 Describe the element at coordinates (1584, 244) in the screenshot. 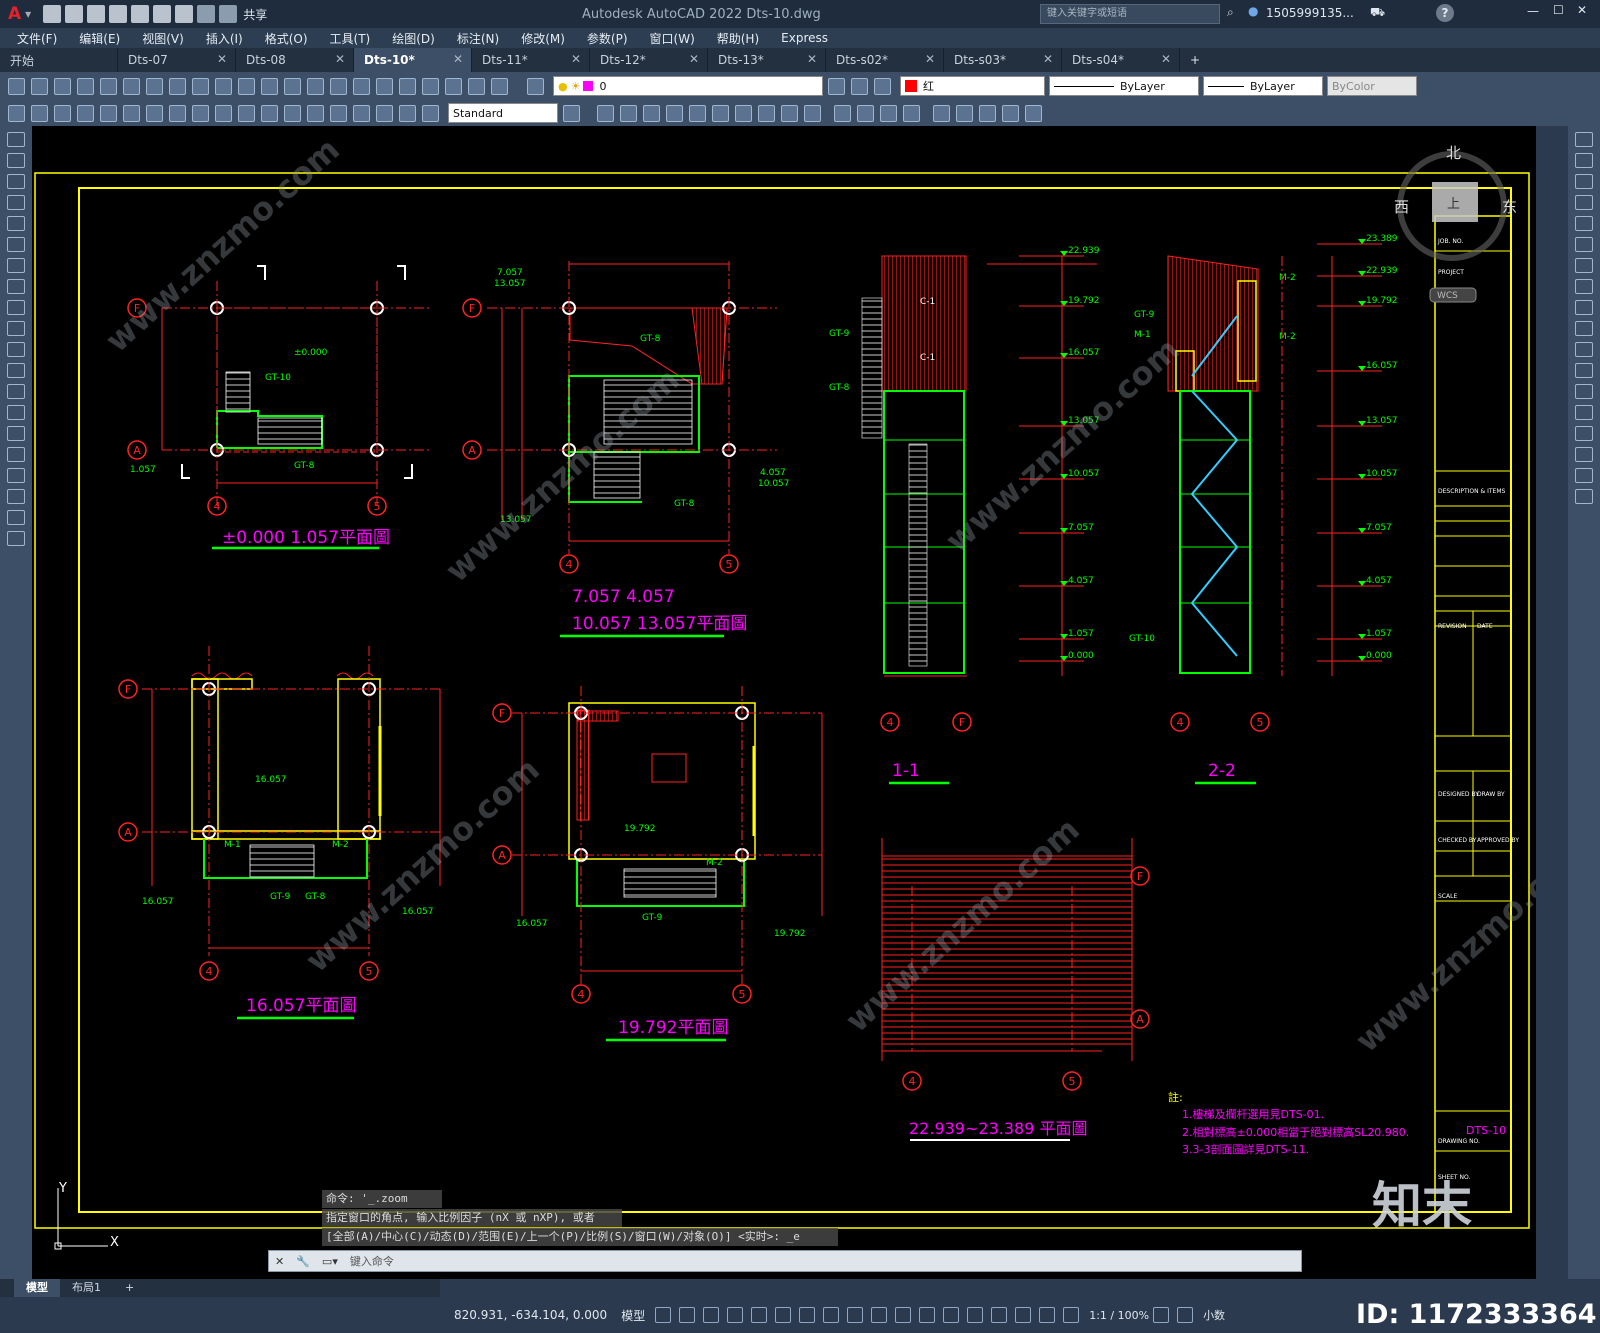

I see `move-icon` at that location.